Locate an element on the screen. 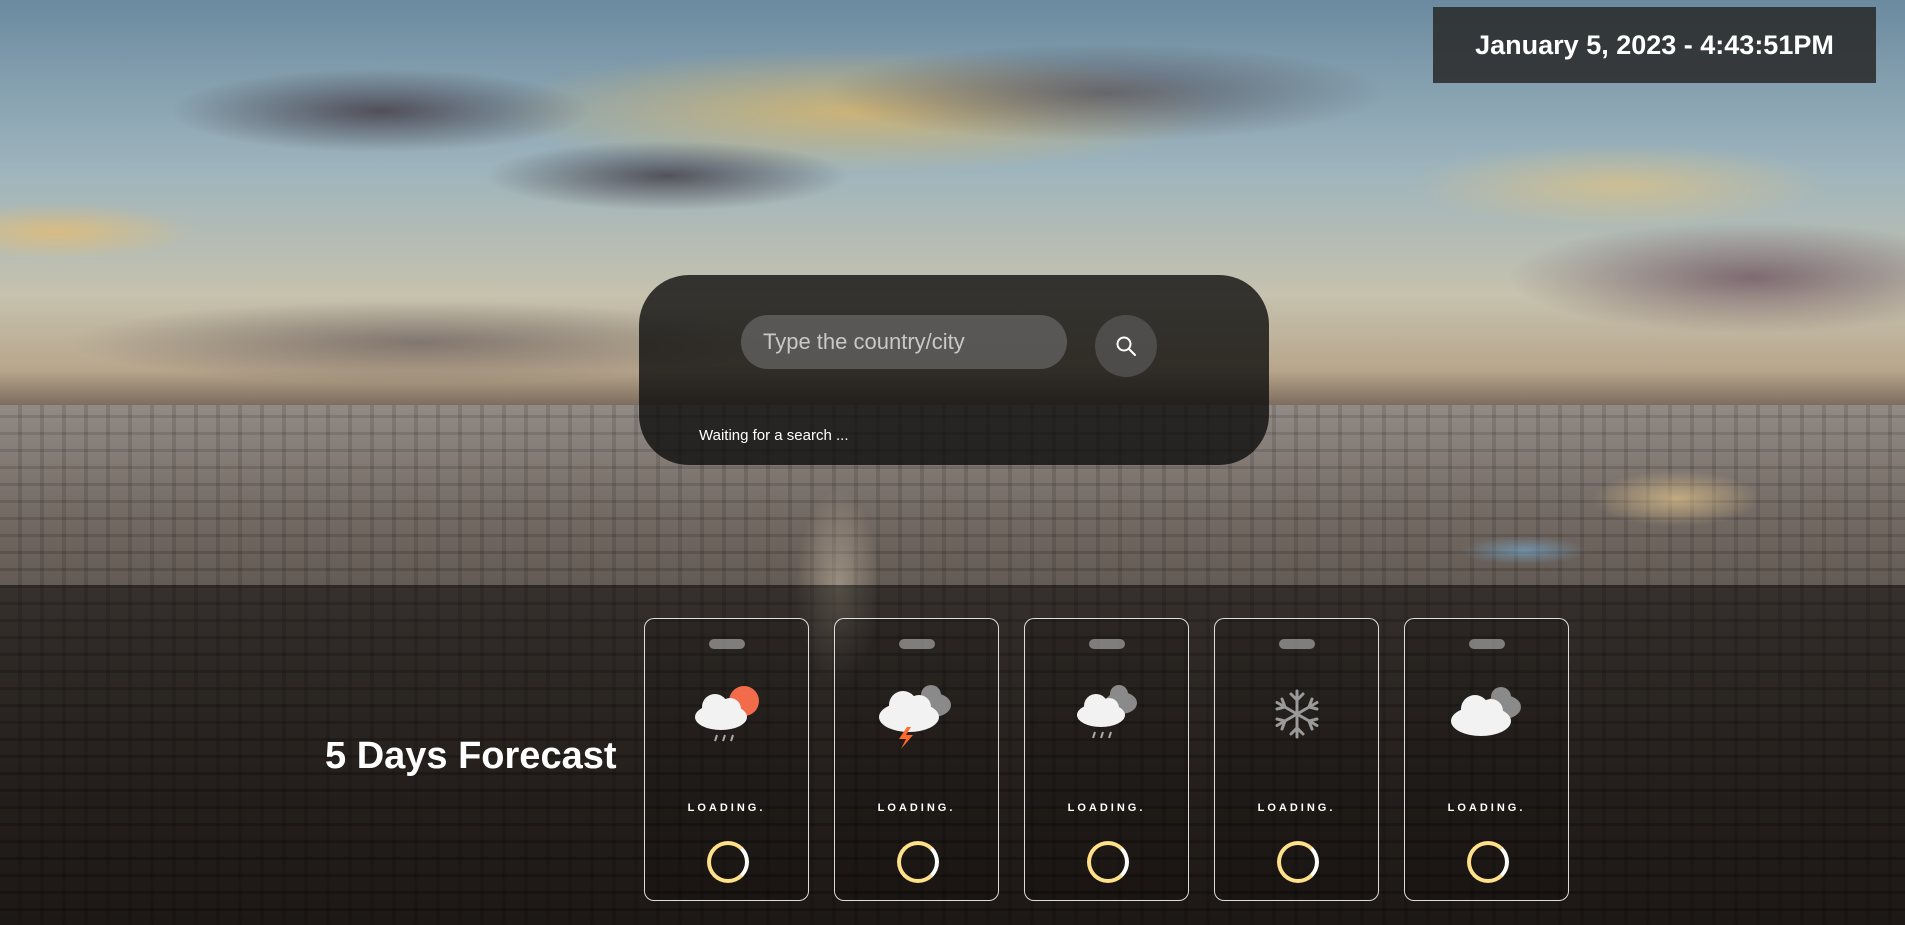 This screenshot has height=925, width=1905. search-input is located at coordinates (904, 342).